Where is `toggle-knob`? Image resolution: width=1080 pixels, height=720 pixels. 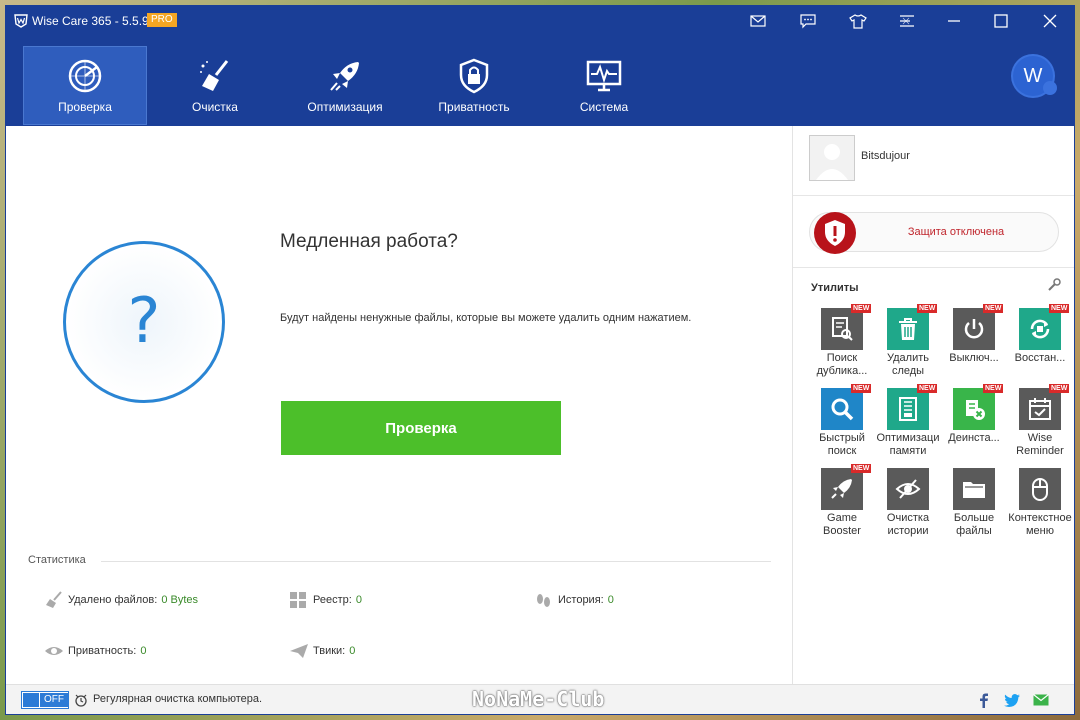
toggle-knob is located at coordinates (31, 700).